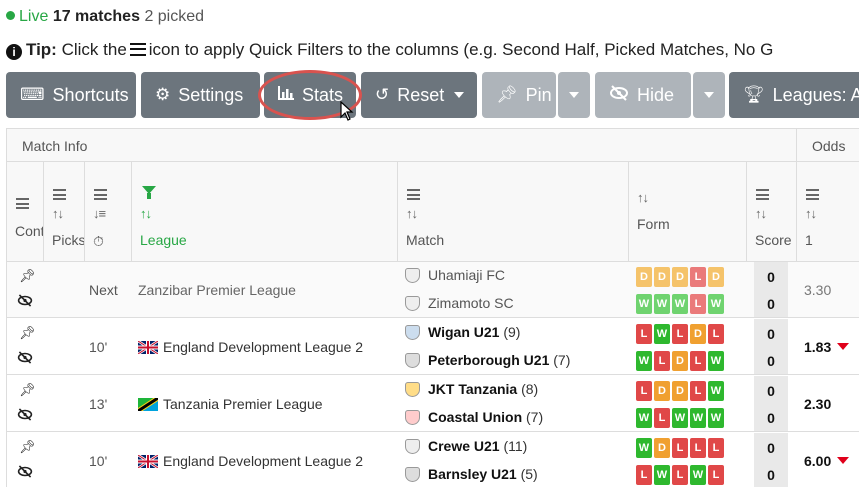 The height and width of the screenshot is (487, 859). I want to click on odds-value: 3.30, so click(817, 290).